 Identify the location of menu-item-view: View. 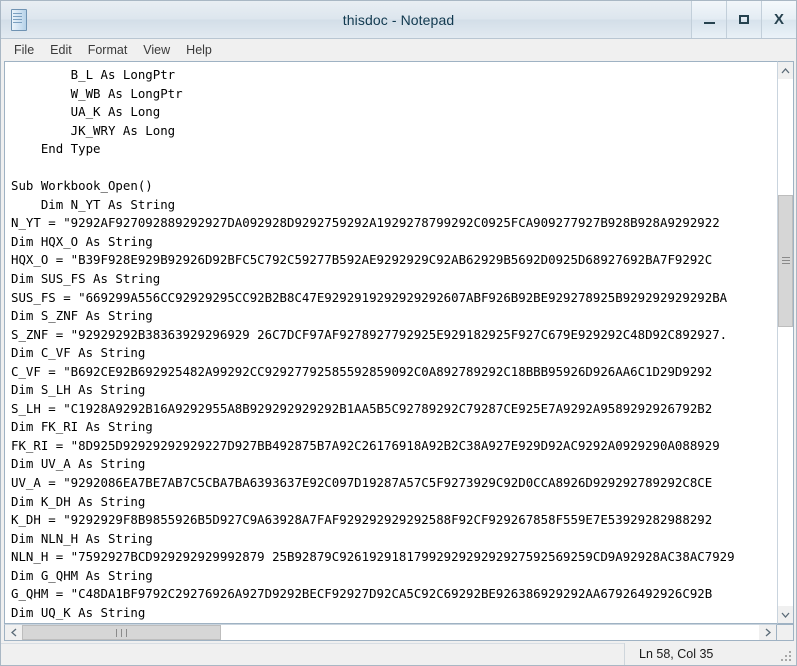
(156, 50).